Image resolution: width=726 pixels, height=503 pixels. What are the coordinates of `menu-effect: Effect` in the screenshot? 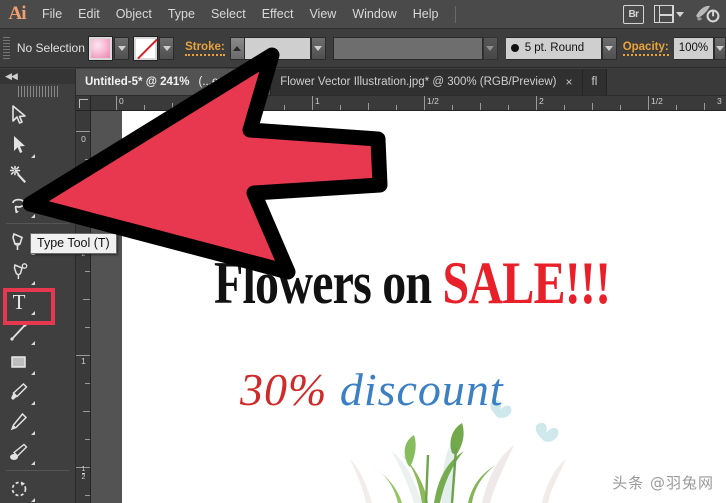 It's located at (278, 14).